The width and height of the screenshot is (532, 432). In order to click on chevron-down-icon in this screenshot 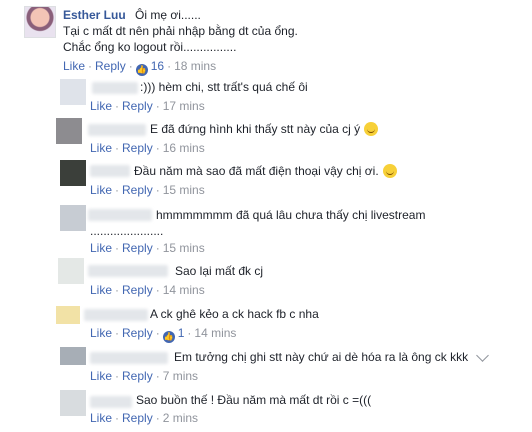, I will do `click(482, 355)`.